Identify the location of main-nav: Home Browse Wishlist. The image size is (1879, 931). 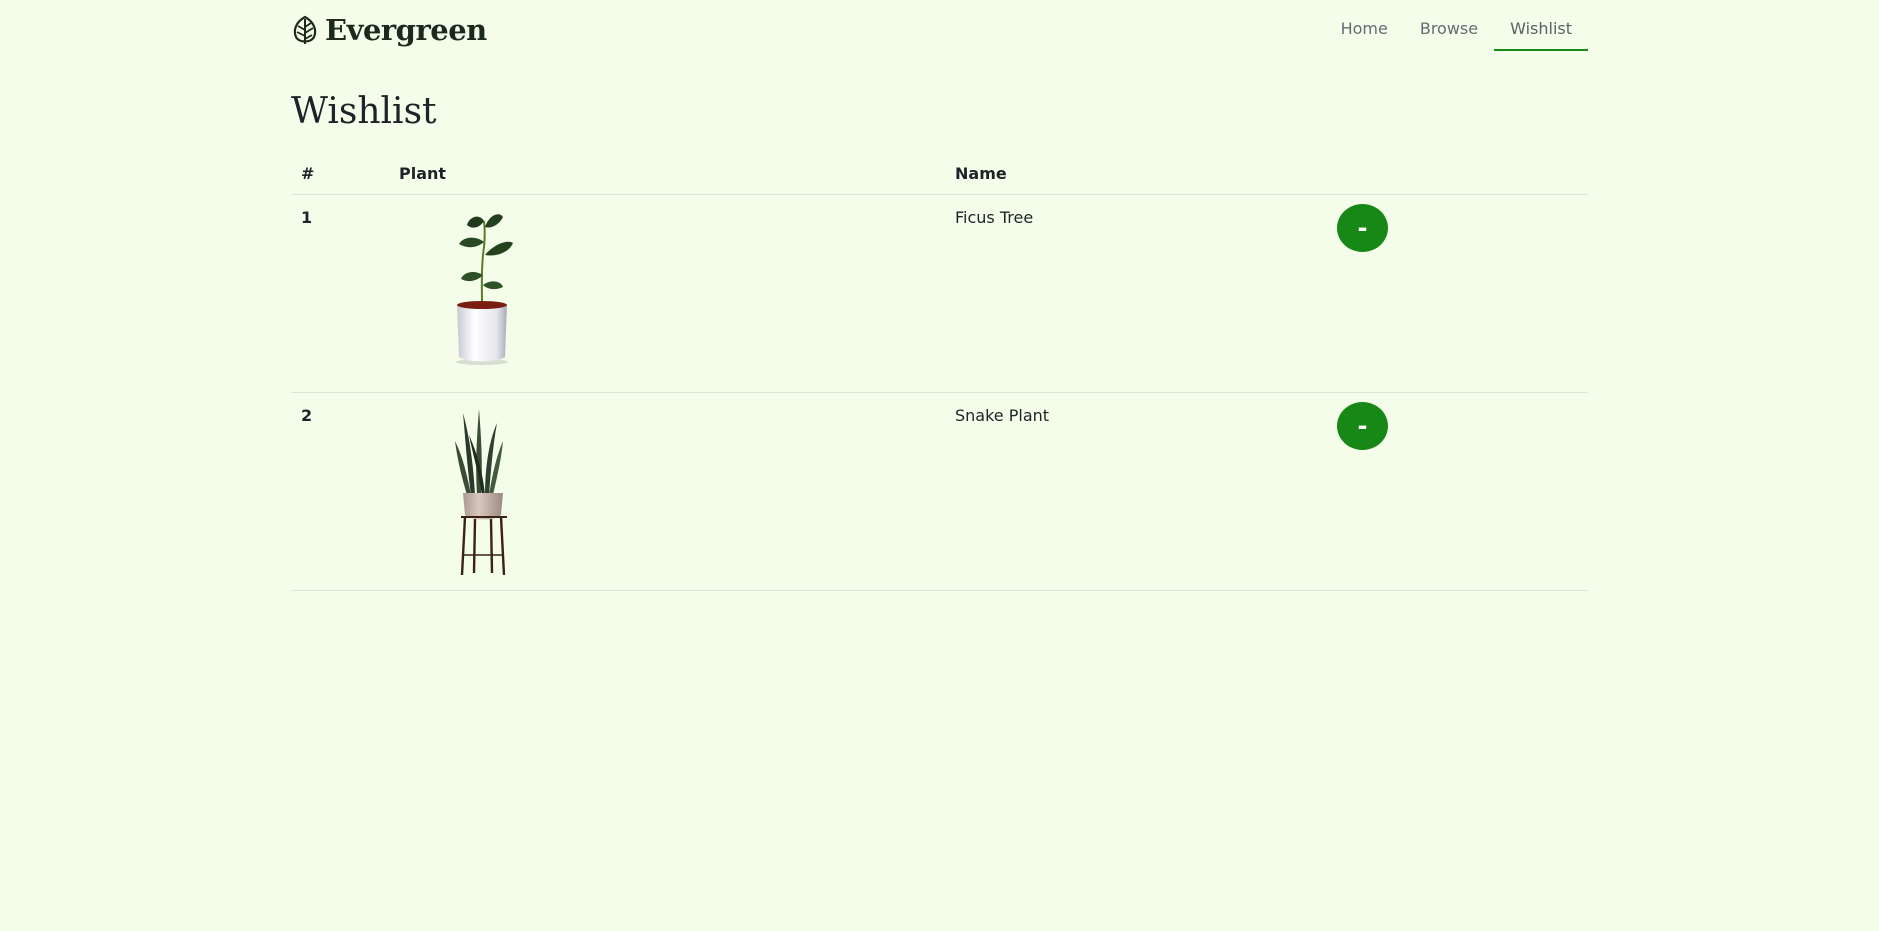
(1456, 26).